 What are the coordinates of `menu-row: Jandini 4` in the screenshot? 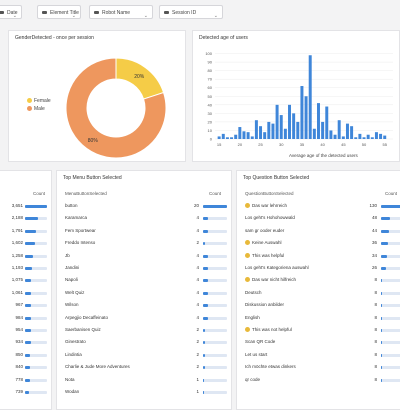 It's located at (145, 268).